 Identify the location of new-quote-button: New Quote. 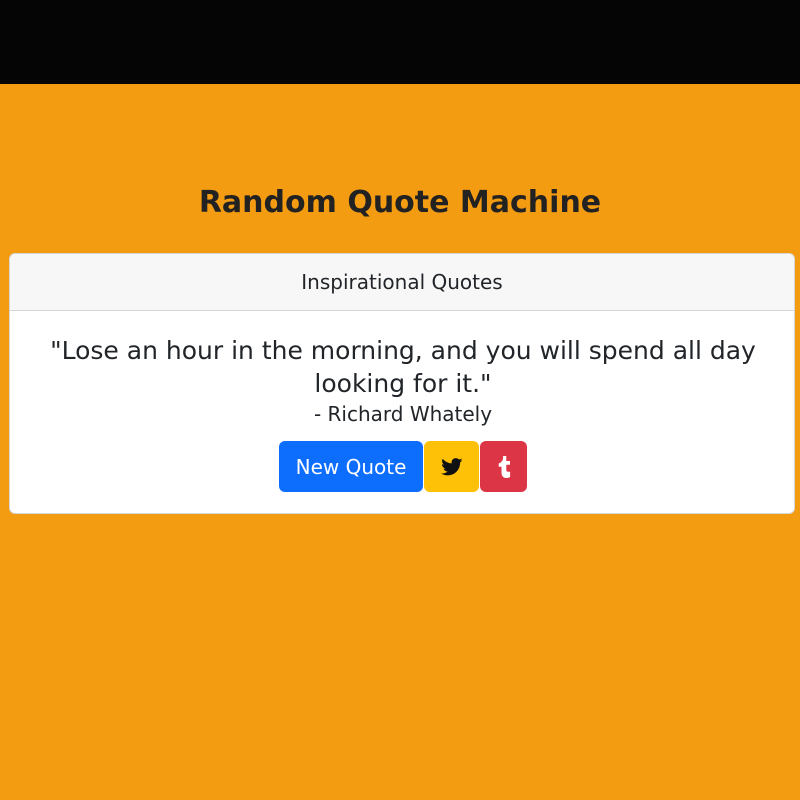
(351, 466).